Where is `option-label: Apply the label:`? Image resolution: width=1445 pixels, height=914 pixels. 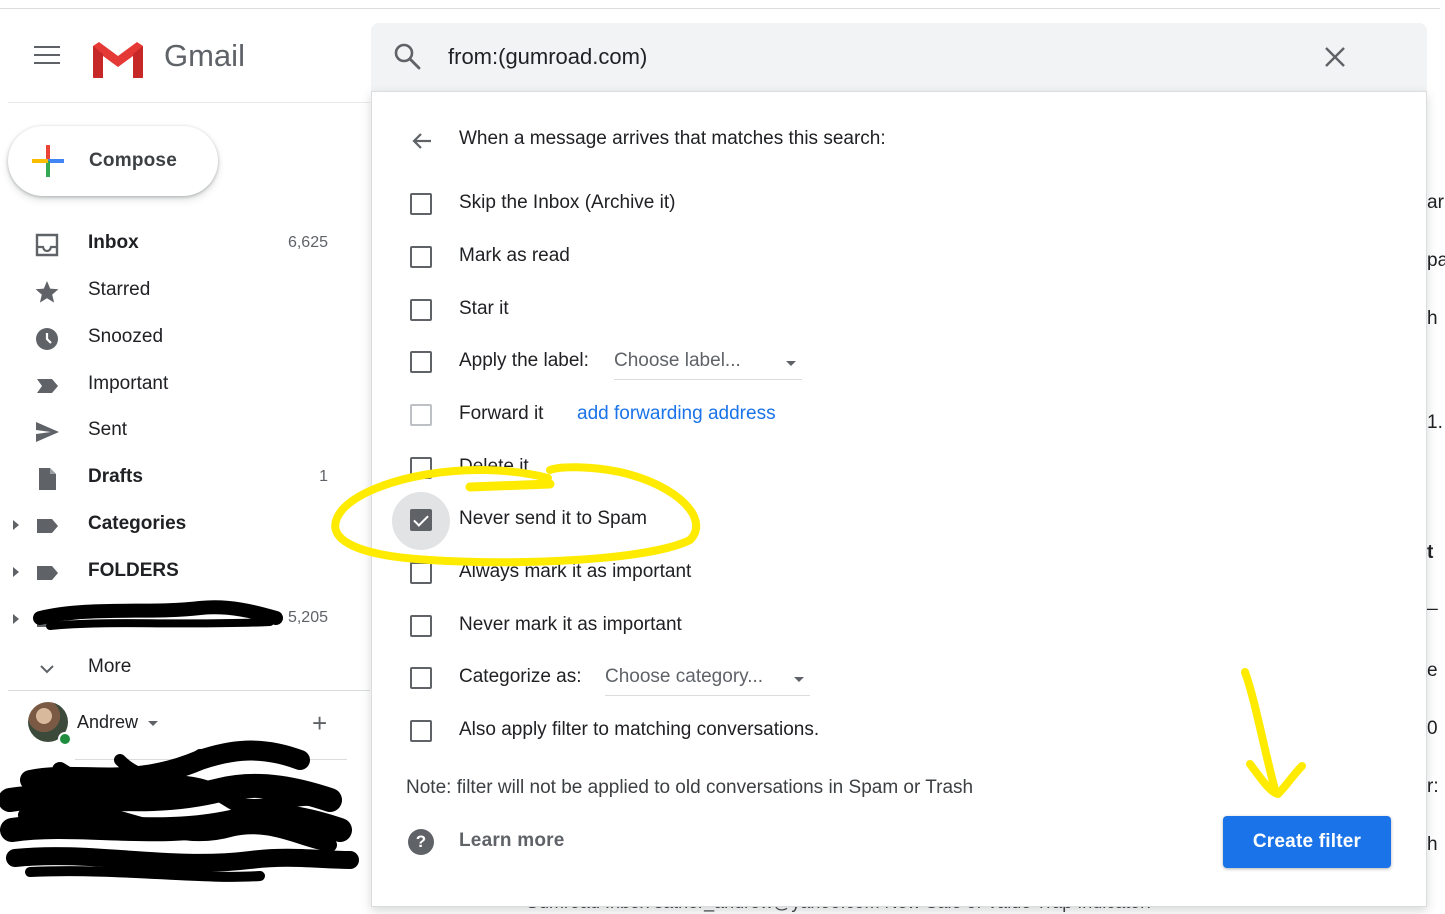
option-label: Apply the label: is located at coordinates (524, 360).